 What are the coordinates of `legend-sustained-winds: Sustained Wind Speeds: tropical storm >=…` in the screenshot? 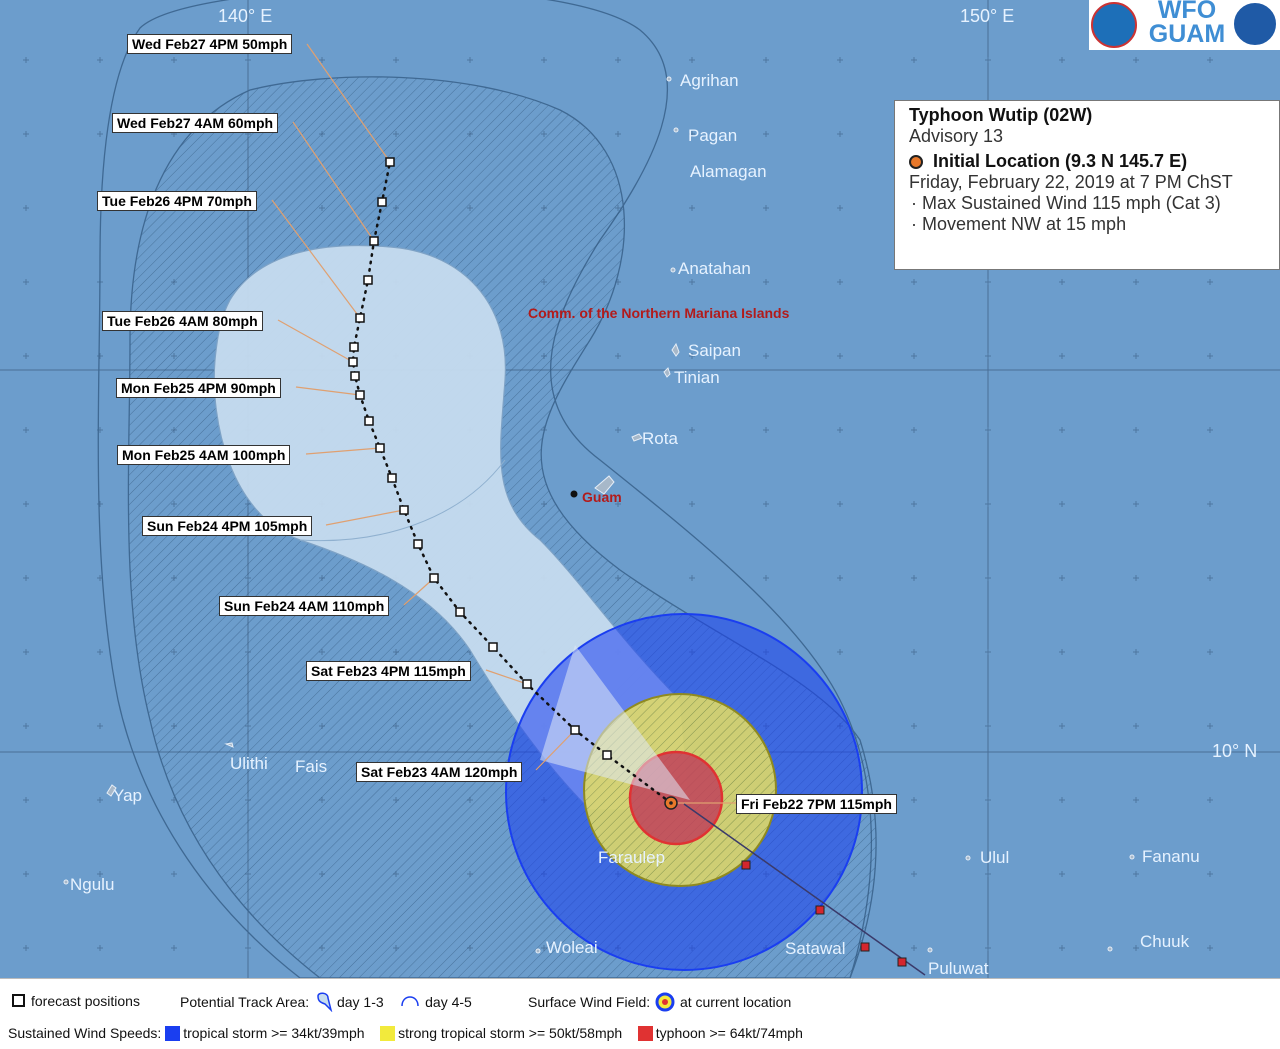 It's located at (405, 1033).